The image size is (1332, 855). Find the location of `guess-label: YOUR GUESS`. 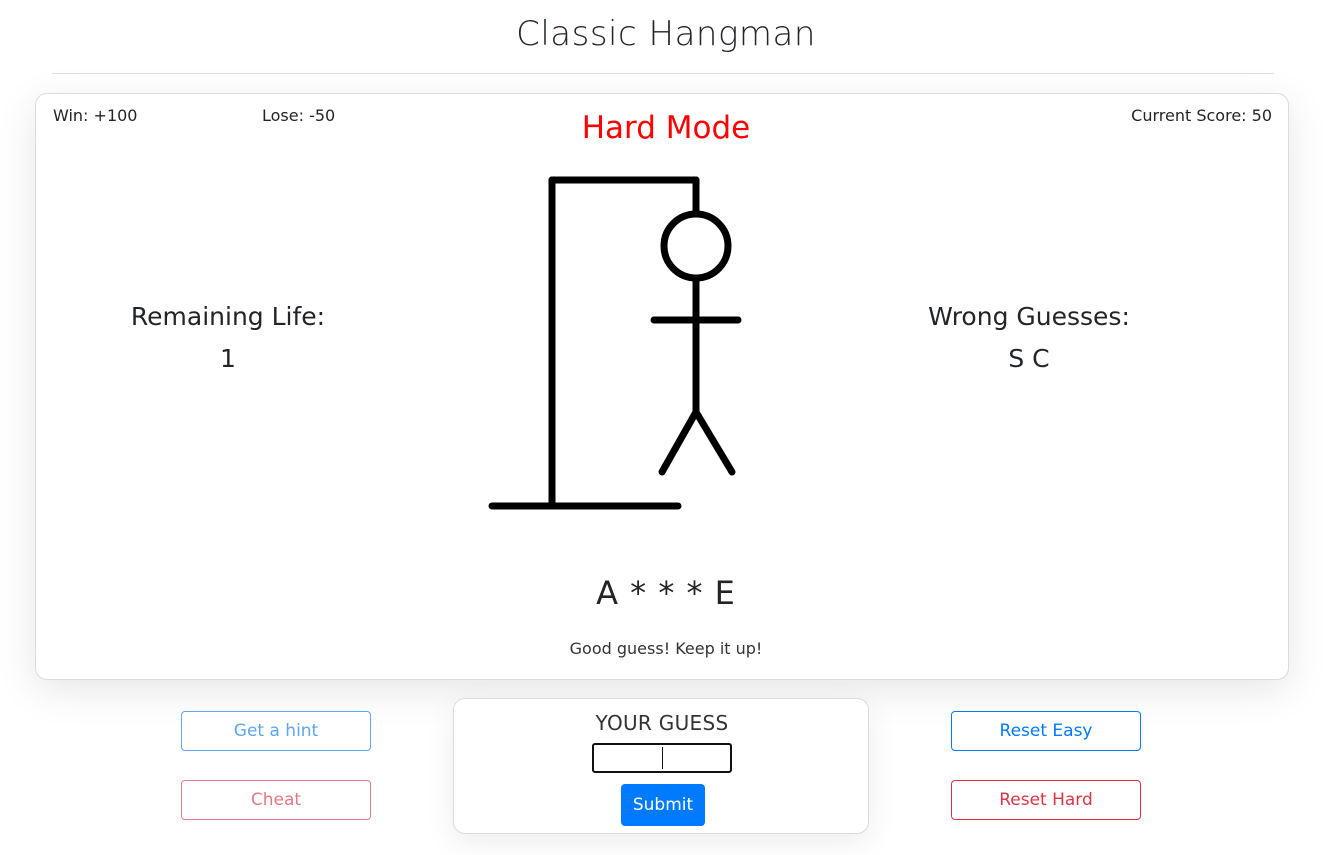

guess-label: YOUR GUESS is located at coordinates (662, 723).